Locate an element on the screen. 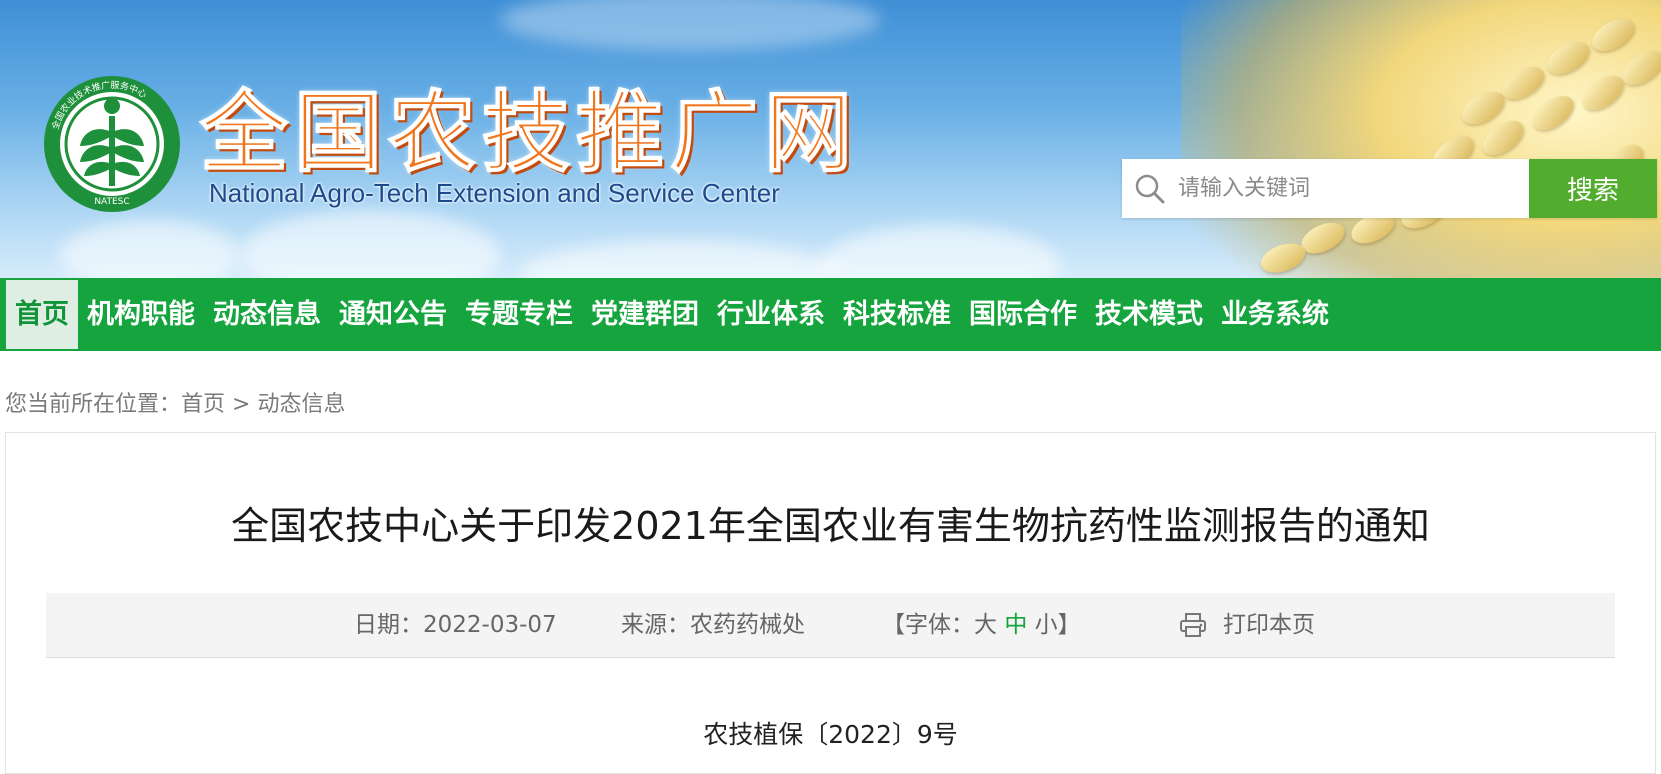 Image resolution: width=1661 pixels, height=774 pixels. article-source: 来源：农药药械处 is located at coordinates (713, 625).